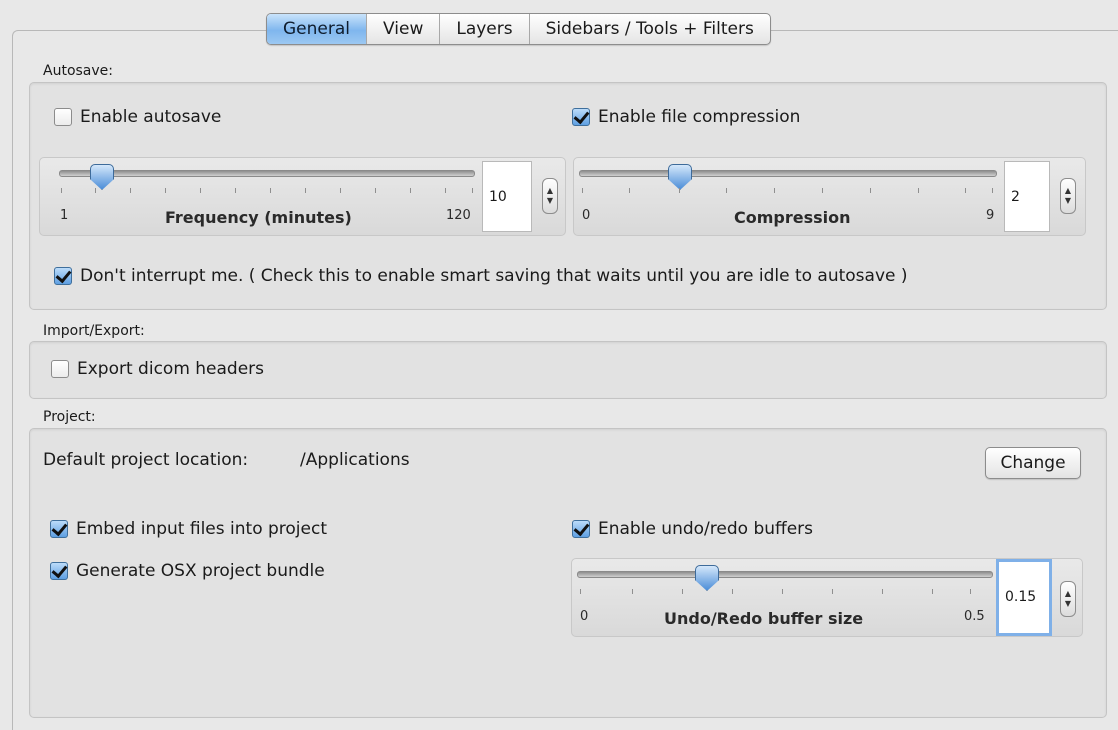  Describe the element at coordinates (707, 578) in the screenshot. I see `undo-buffer-slider-thumb` at that location.